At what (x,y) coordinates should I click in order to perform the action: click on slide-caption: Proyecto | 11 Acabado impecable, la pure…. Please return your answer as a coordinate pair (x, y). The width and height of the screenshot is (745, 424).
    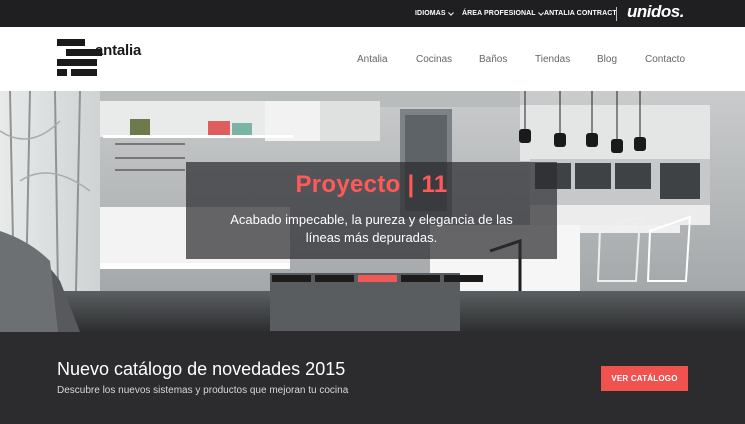
    Looking at the image, I should click on (371, 210).